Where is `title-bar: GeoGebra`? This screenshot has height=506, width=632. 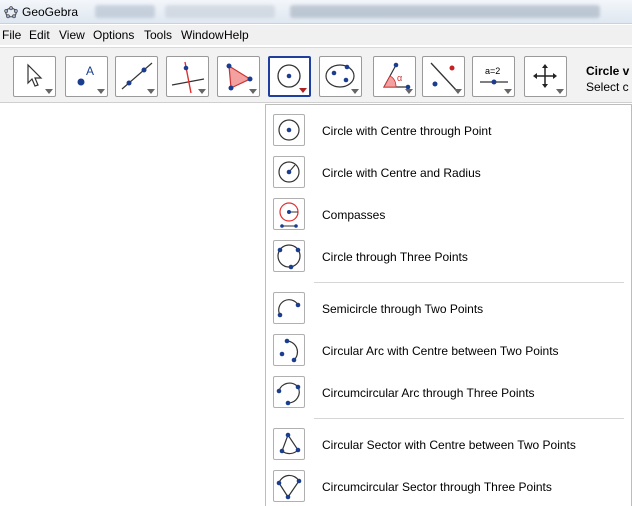 title-bar: GeoGebra is located at coordinates (316, 12).